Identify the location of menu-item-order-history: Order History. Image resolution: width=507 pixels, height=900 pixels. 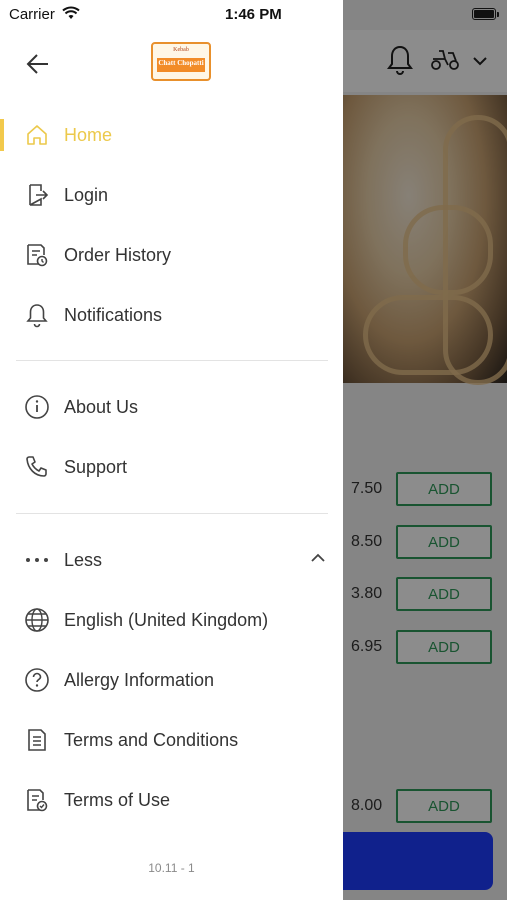
(171, 255).